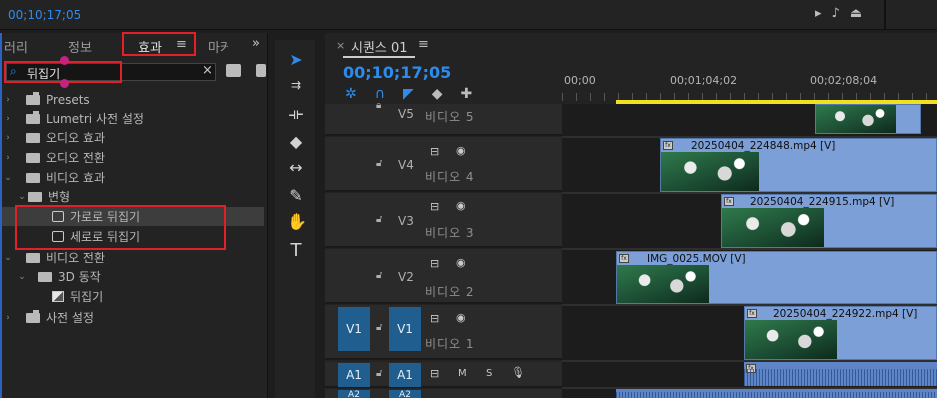 The height and width of the screenshot is (398, 937). Describe the element at coordinates (829, 221) in the screenshot. I see `clip-v3: fx 20250404_224915.mp4 [V]` at that location.